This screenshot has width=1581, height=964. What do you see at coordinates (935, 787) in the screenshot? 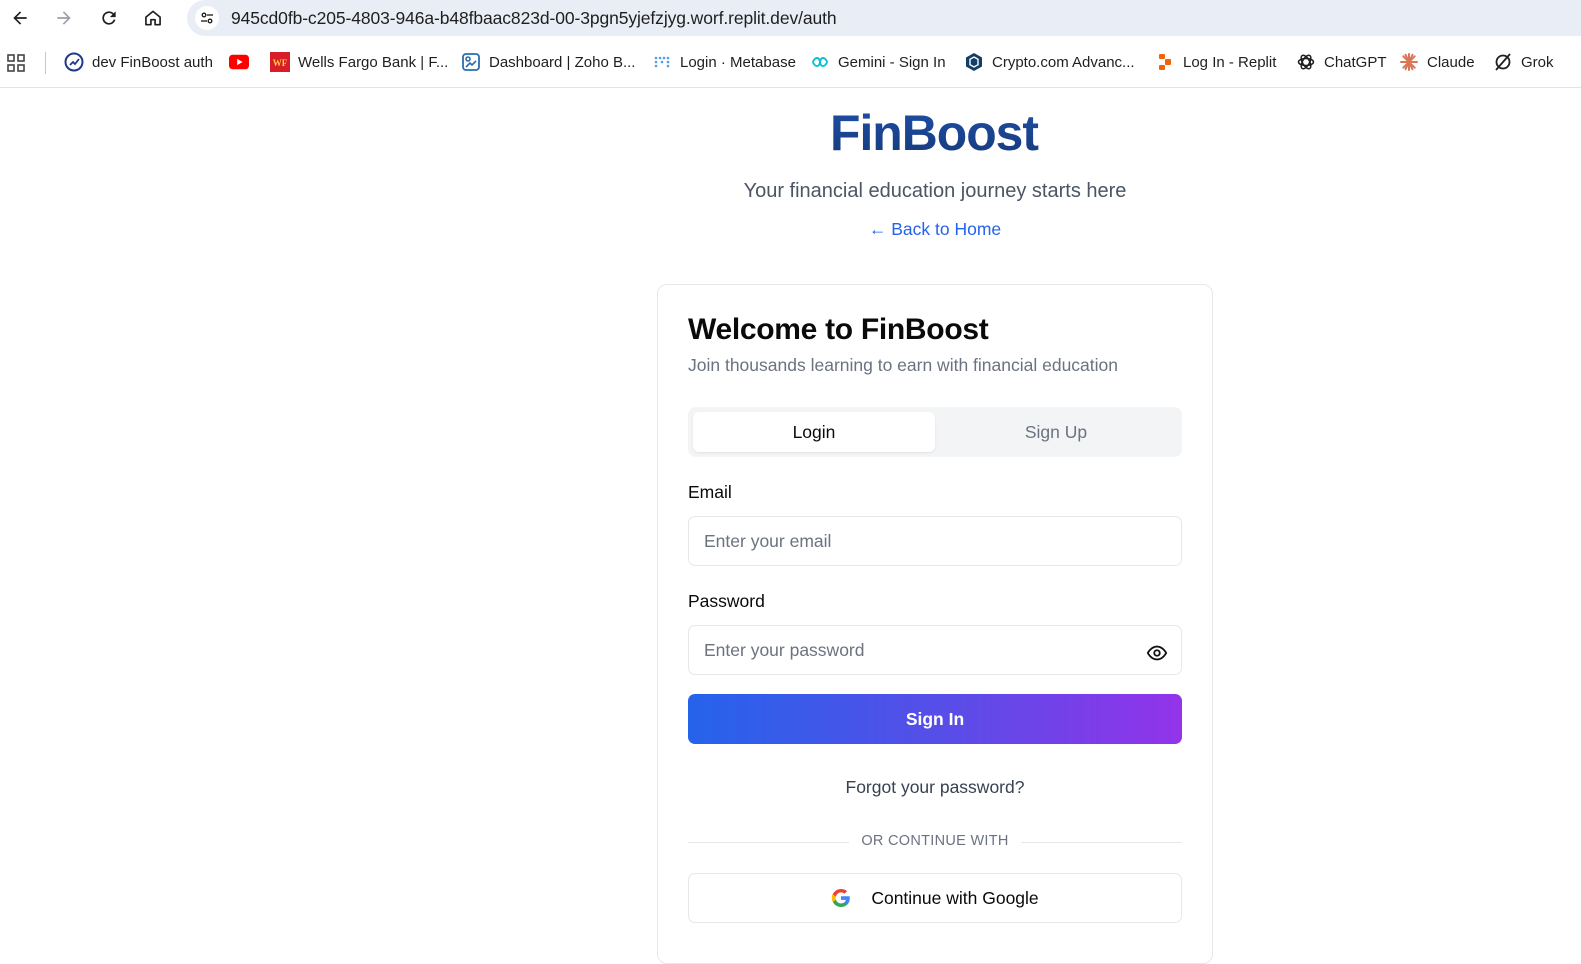
I see `forgot-password-link: Forgot your password?` at bounding box center [935, 787].